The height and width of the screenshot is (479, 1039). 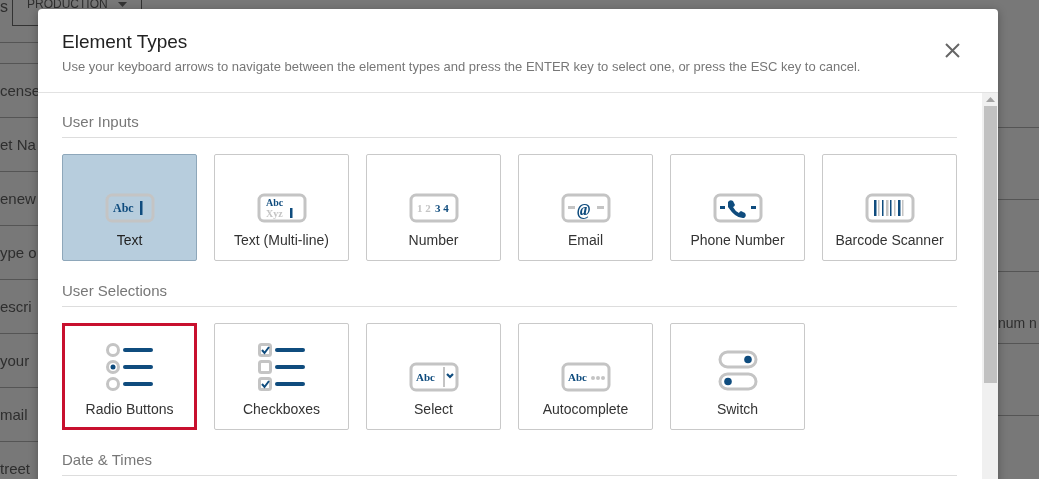 I want to click on element-type-card: Abc Xyz Text (Multi-line), so click(x=281, y=207).